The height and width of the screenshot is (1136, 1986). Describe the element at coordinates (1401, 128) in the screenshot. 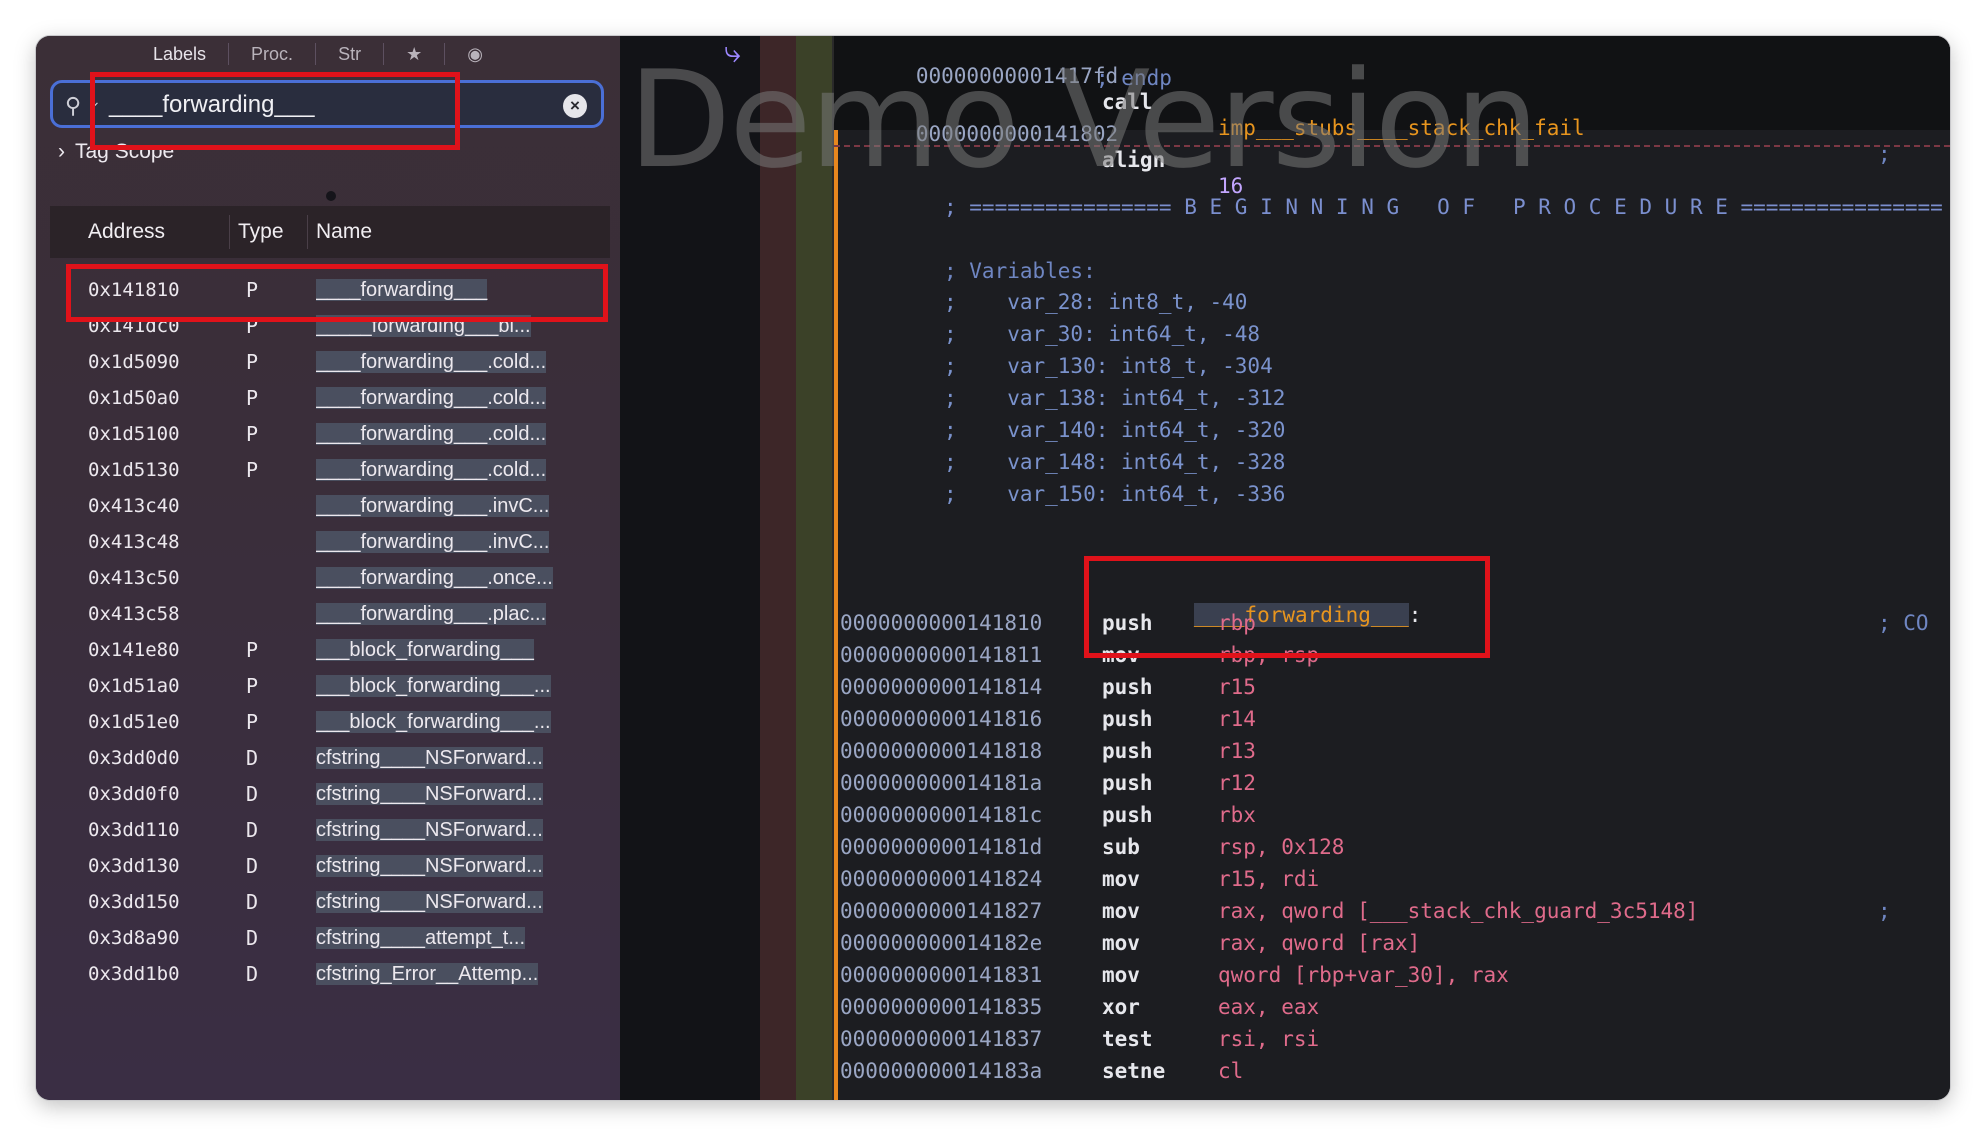

I see `operand: imp___stubs____stack_chk_fail` at that location.